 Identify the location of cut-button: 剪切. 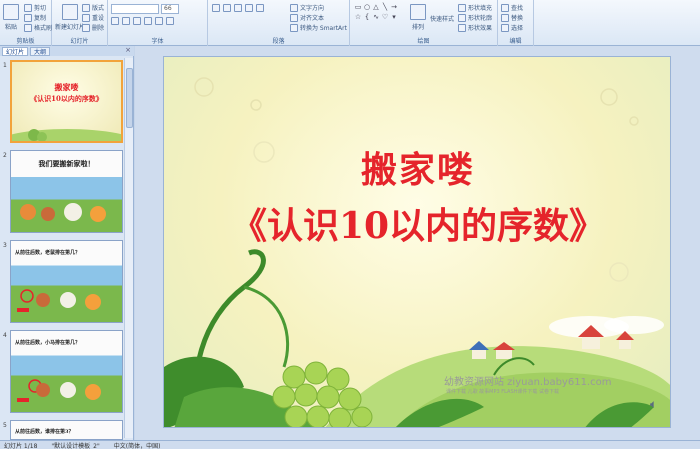
(35, 7).